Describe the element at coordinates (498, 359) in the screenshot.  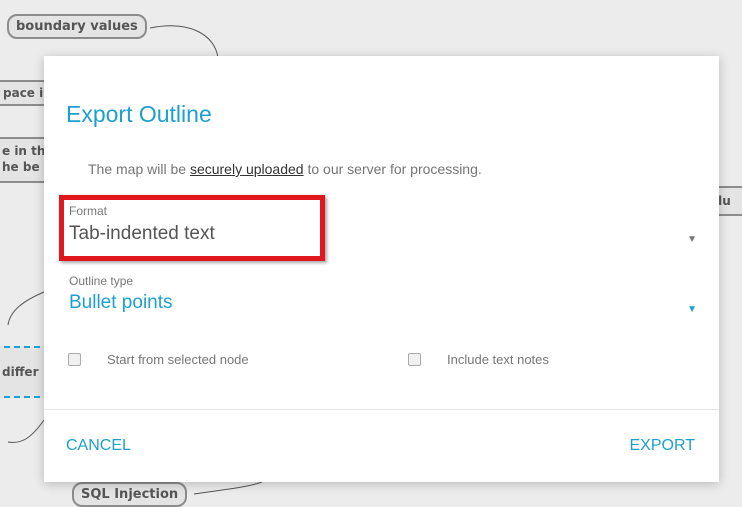
I see `include-text-notes-label: Include text notes` at that location.